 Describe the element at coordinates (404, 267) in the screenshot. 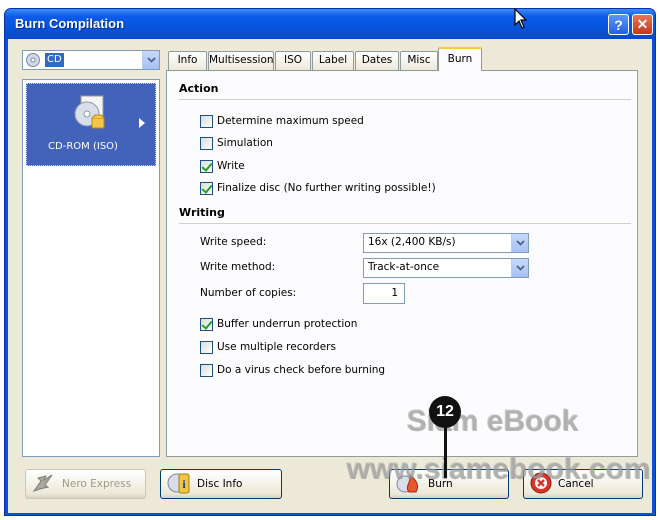

I see `write-method-value: Track-at-once` at that location.